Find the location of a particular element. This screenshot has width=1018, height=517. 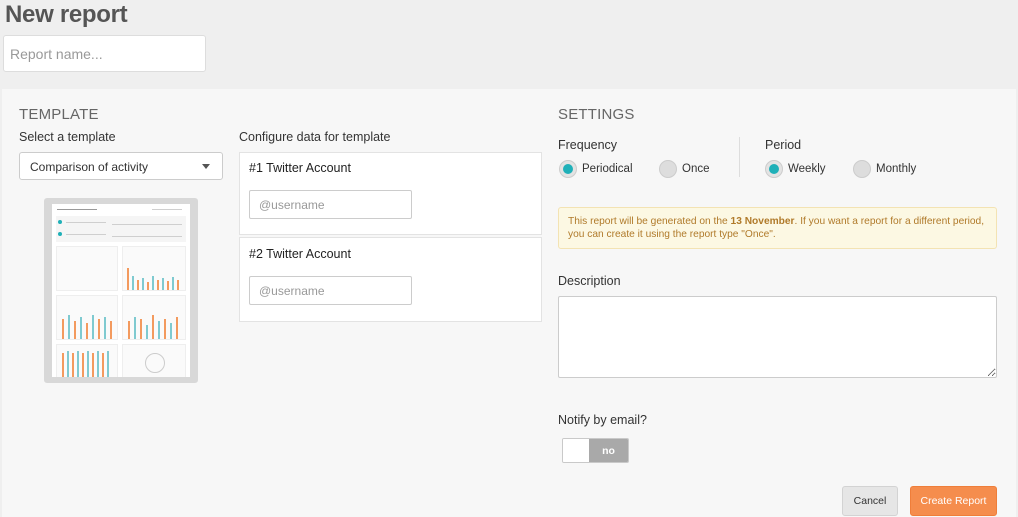

configure-data-label: Configure data for template is located at coordinates (315, 137).